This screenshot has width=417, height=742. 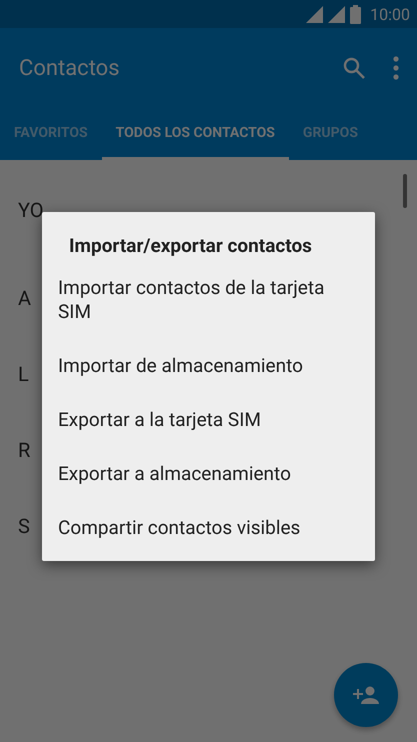 What do you see at coordinates (390, 14) in the screenshot?
I see `clock: 10:00` at bounding box center [390, 14].